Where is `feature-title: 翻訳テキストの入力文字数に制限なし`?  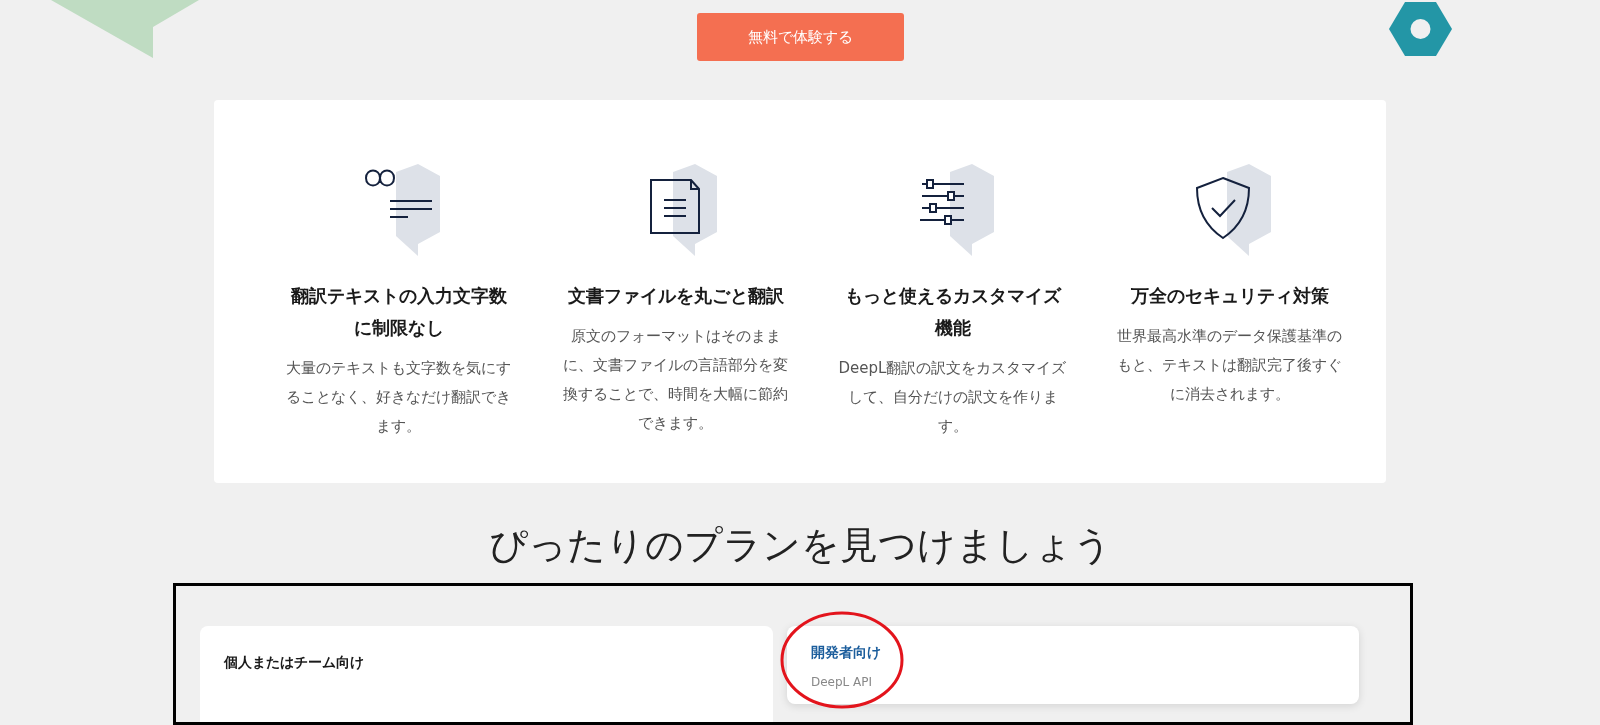 feature-title: 翻訳テキストの入力文字数に制限なし is located at coordinates (398, 311).